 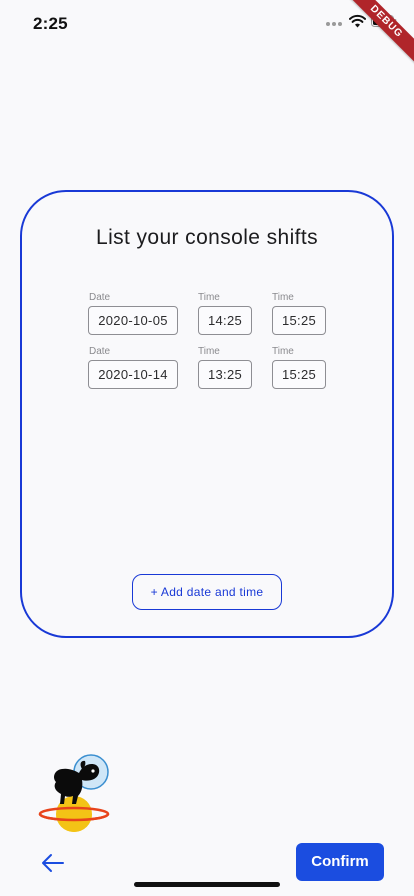 I want to click on date-input: 2020-10-14, so click(x=133, y=374).